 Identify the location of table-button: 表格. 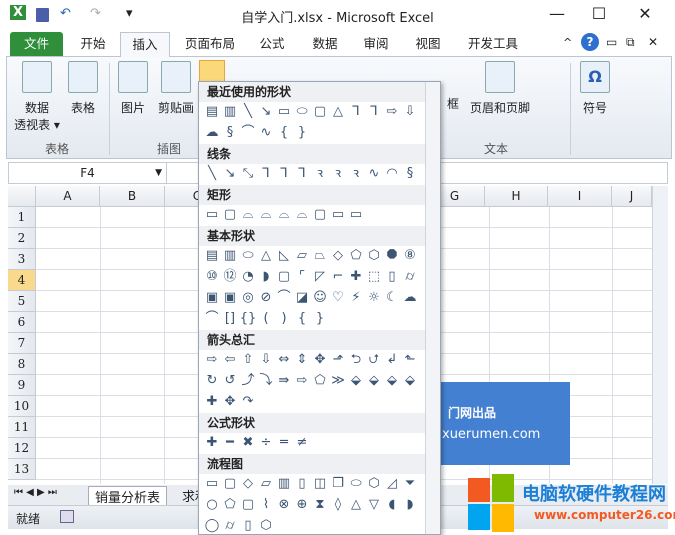
(83, 88).